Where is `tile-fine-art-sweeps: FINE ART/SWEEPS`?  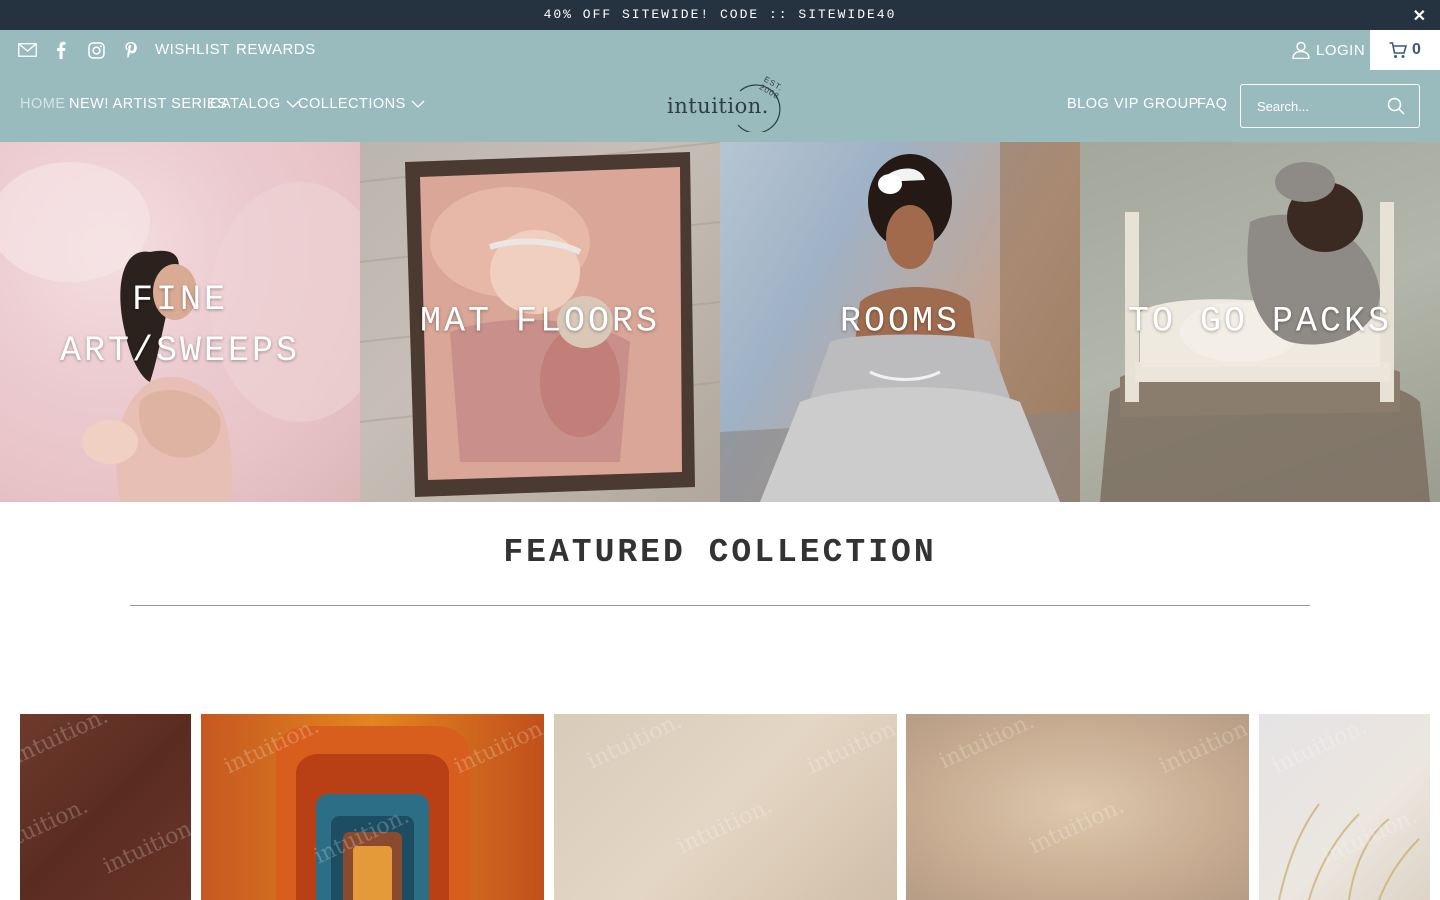 tile-fine-art-sweeps: FINE ART/SWEEPS is located at coordinates (180, 322).